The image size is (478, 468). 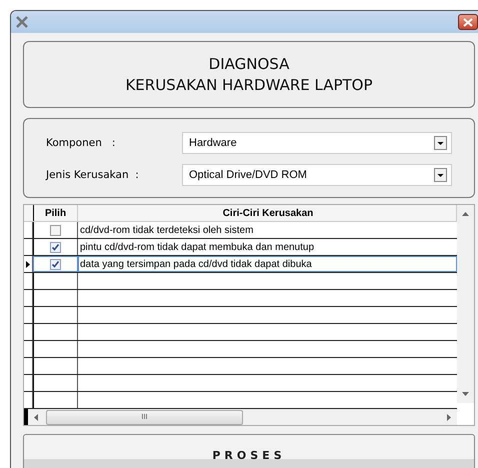 What do you see at coordinates (55, 213) in the screenshot?
I see `column-header: Pilih` at bounding box center [55, 213].